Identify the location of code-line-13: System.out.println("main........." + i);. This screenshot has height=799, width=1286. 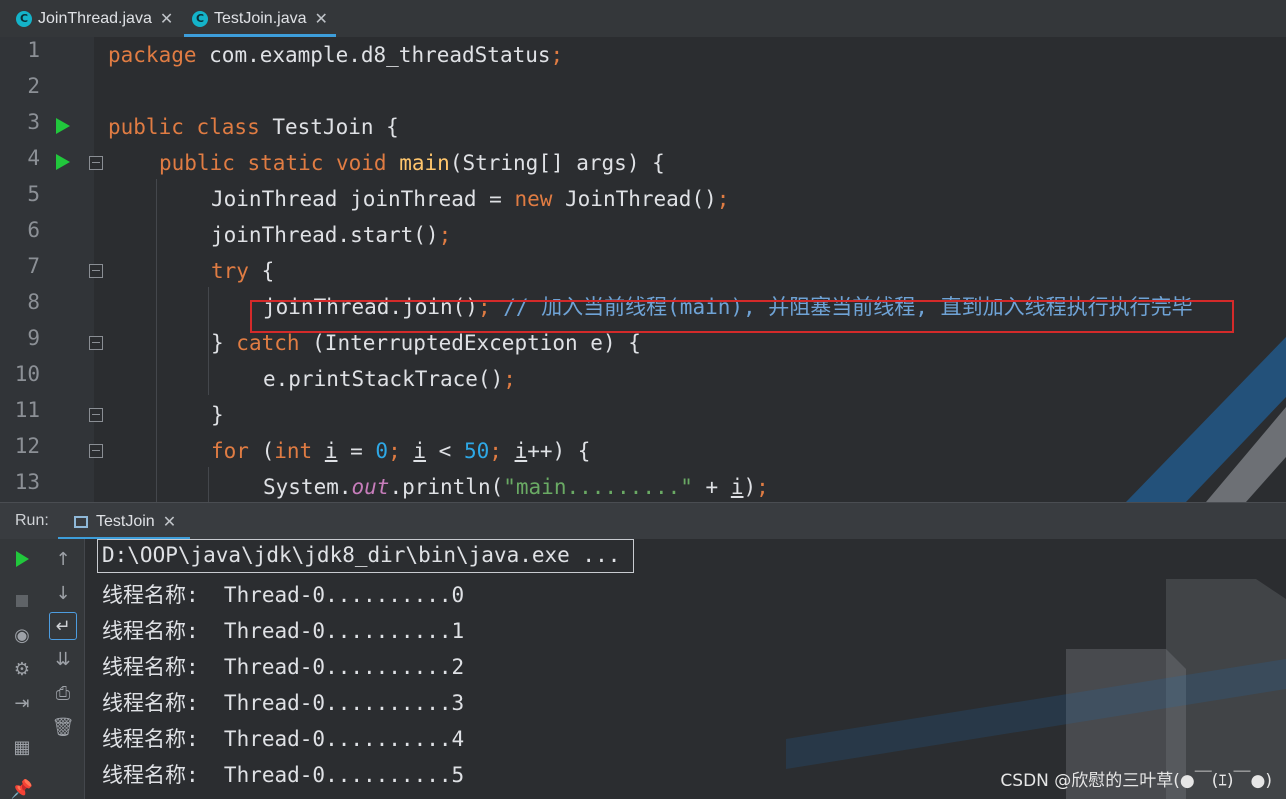
(516, 487).